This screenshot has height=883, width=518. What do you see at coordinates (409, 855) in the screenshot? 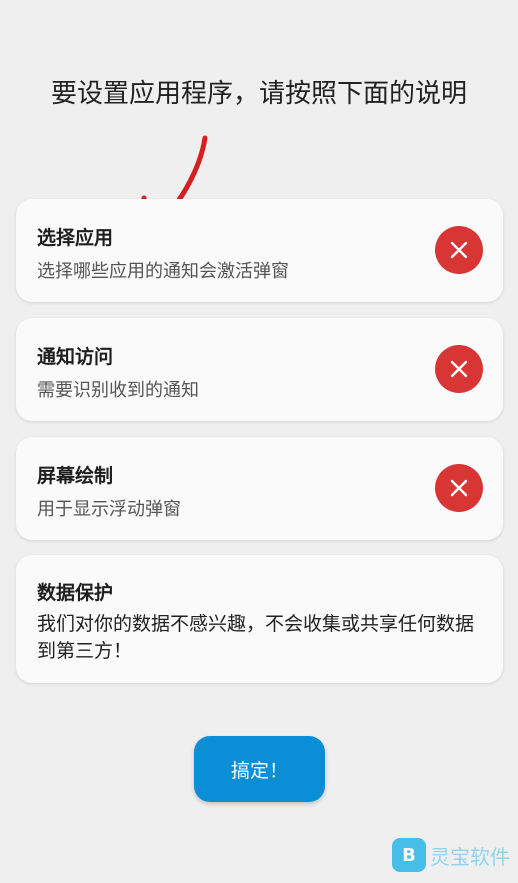
I see `watermark-logo-icon: B` at bounding box center [409, 855].